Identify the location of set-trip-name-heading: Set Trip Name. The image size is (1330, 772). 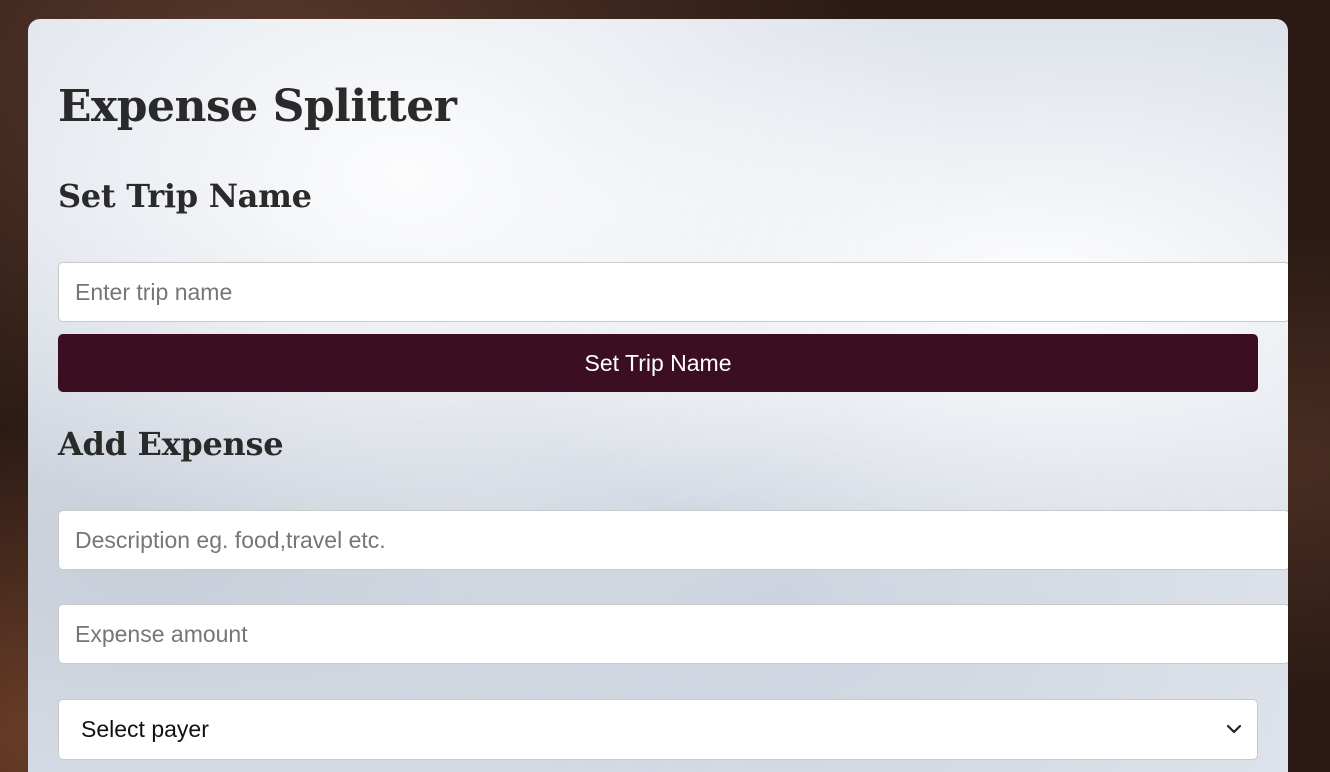
(185, 196).